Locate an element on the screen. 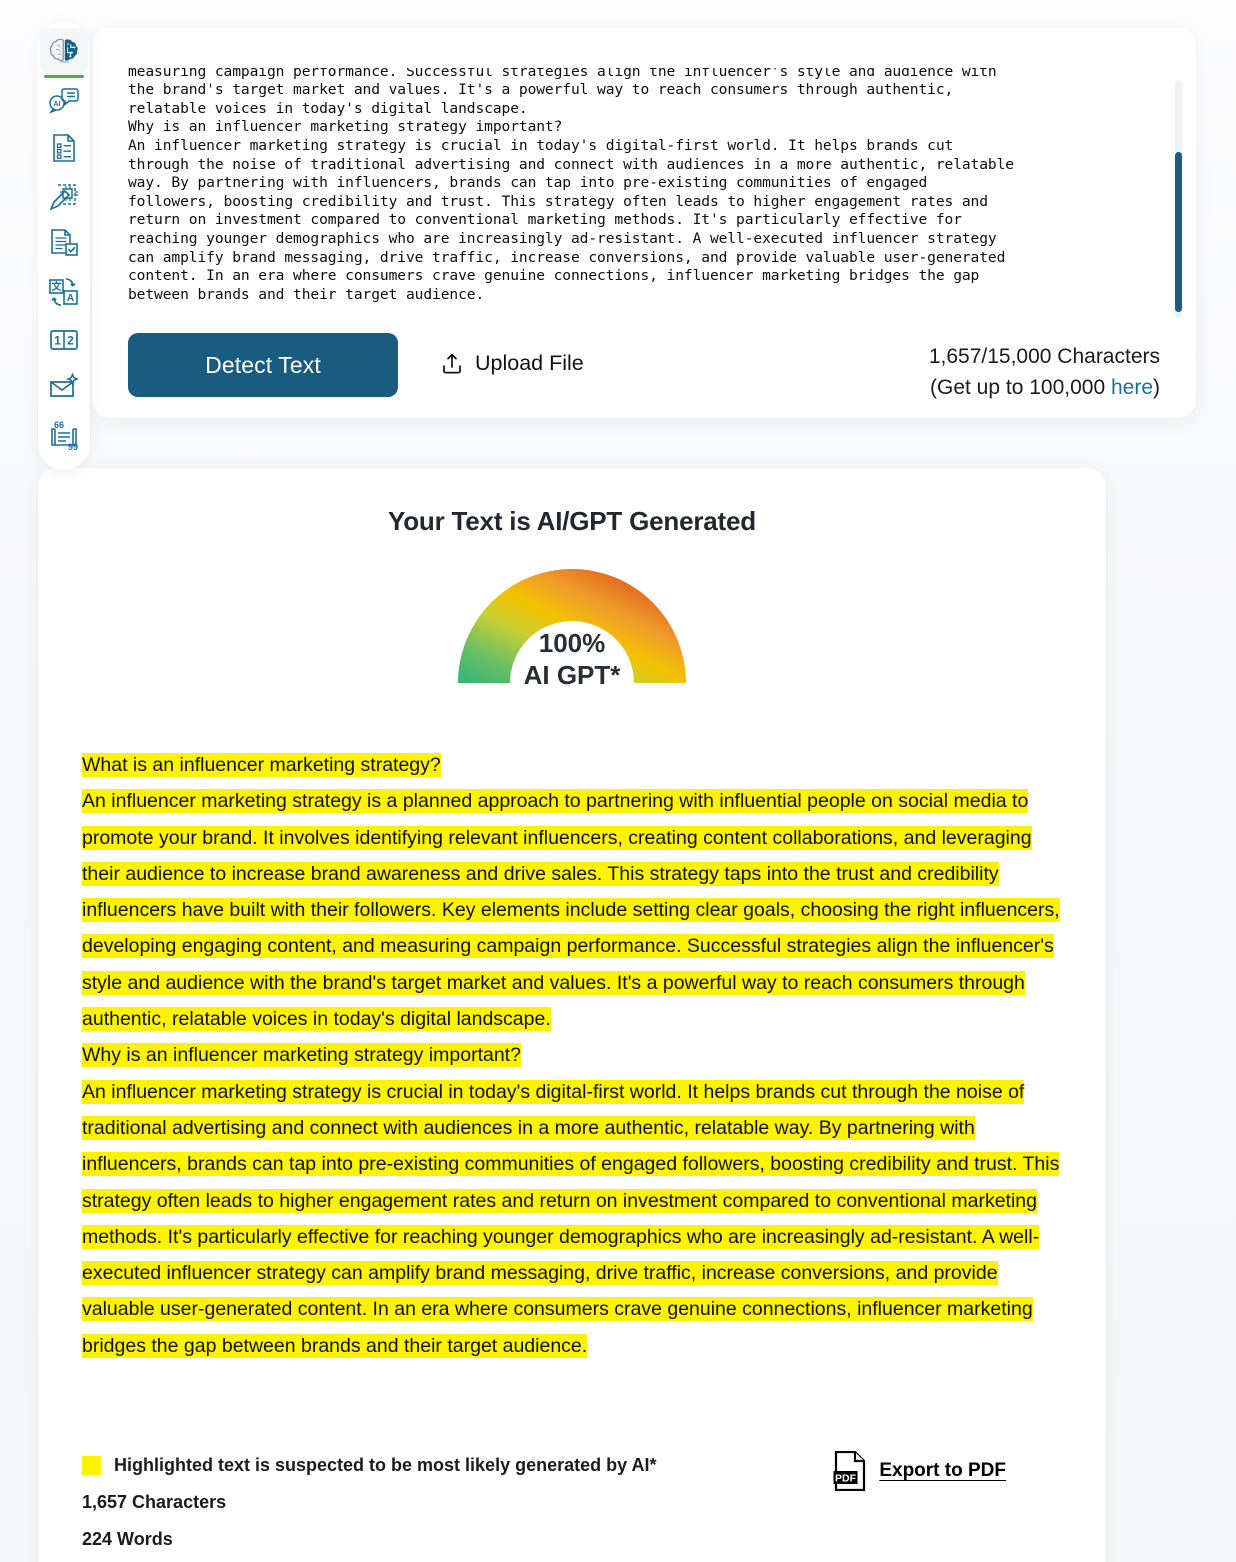  upgrade-here-link: here is located at coordinates (1132, 387).